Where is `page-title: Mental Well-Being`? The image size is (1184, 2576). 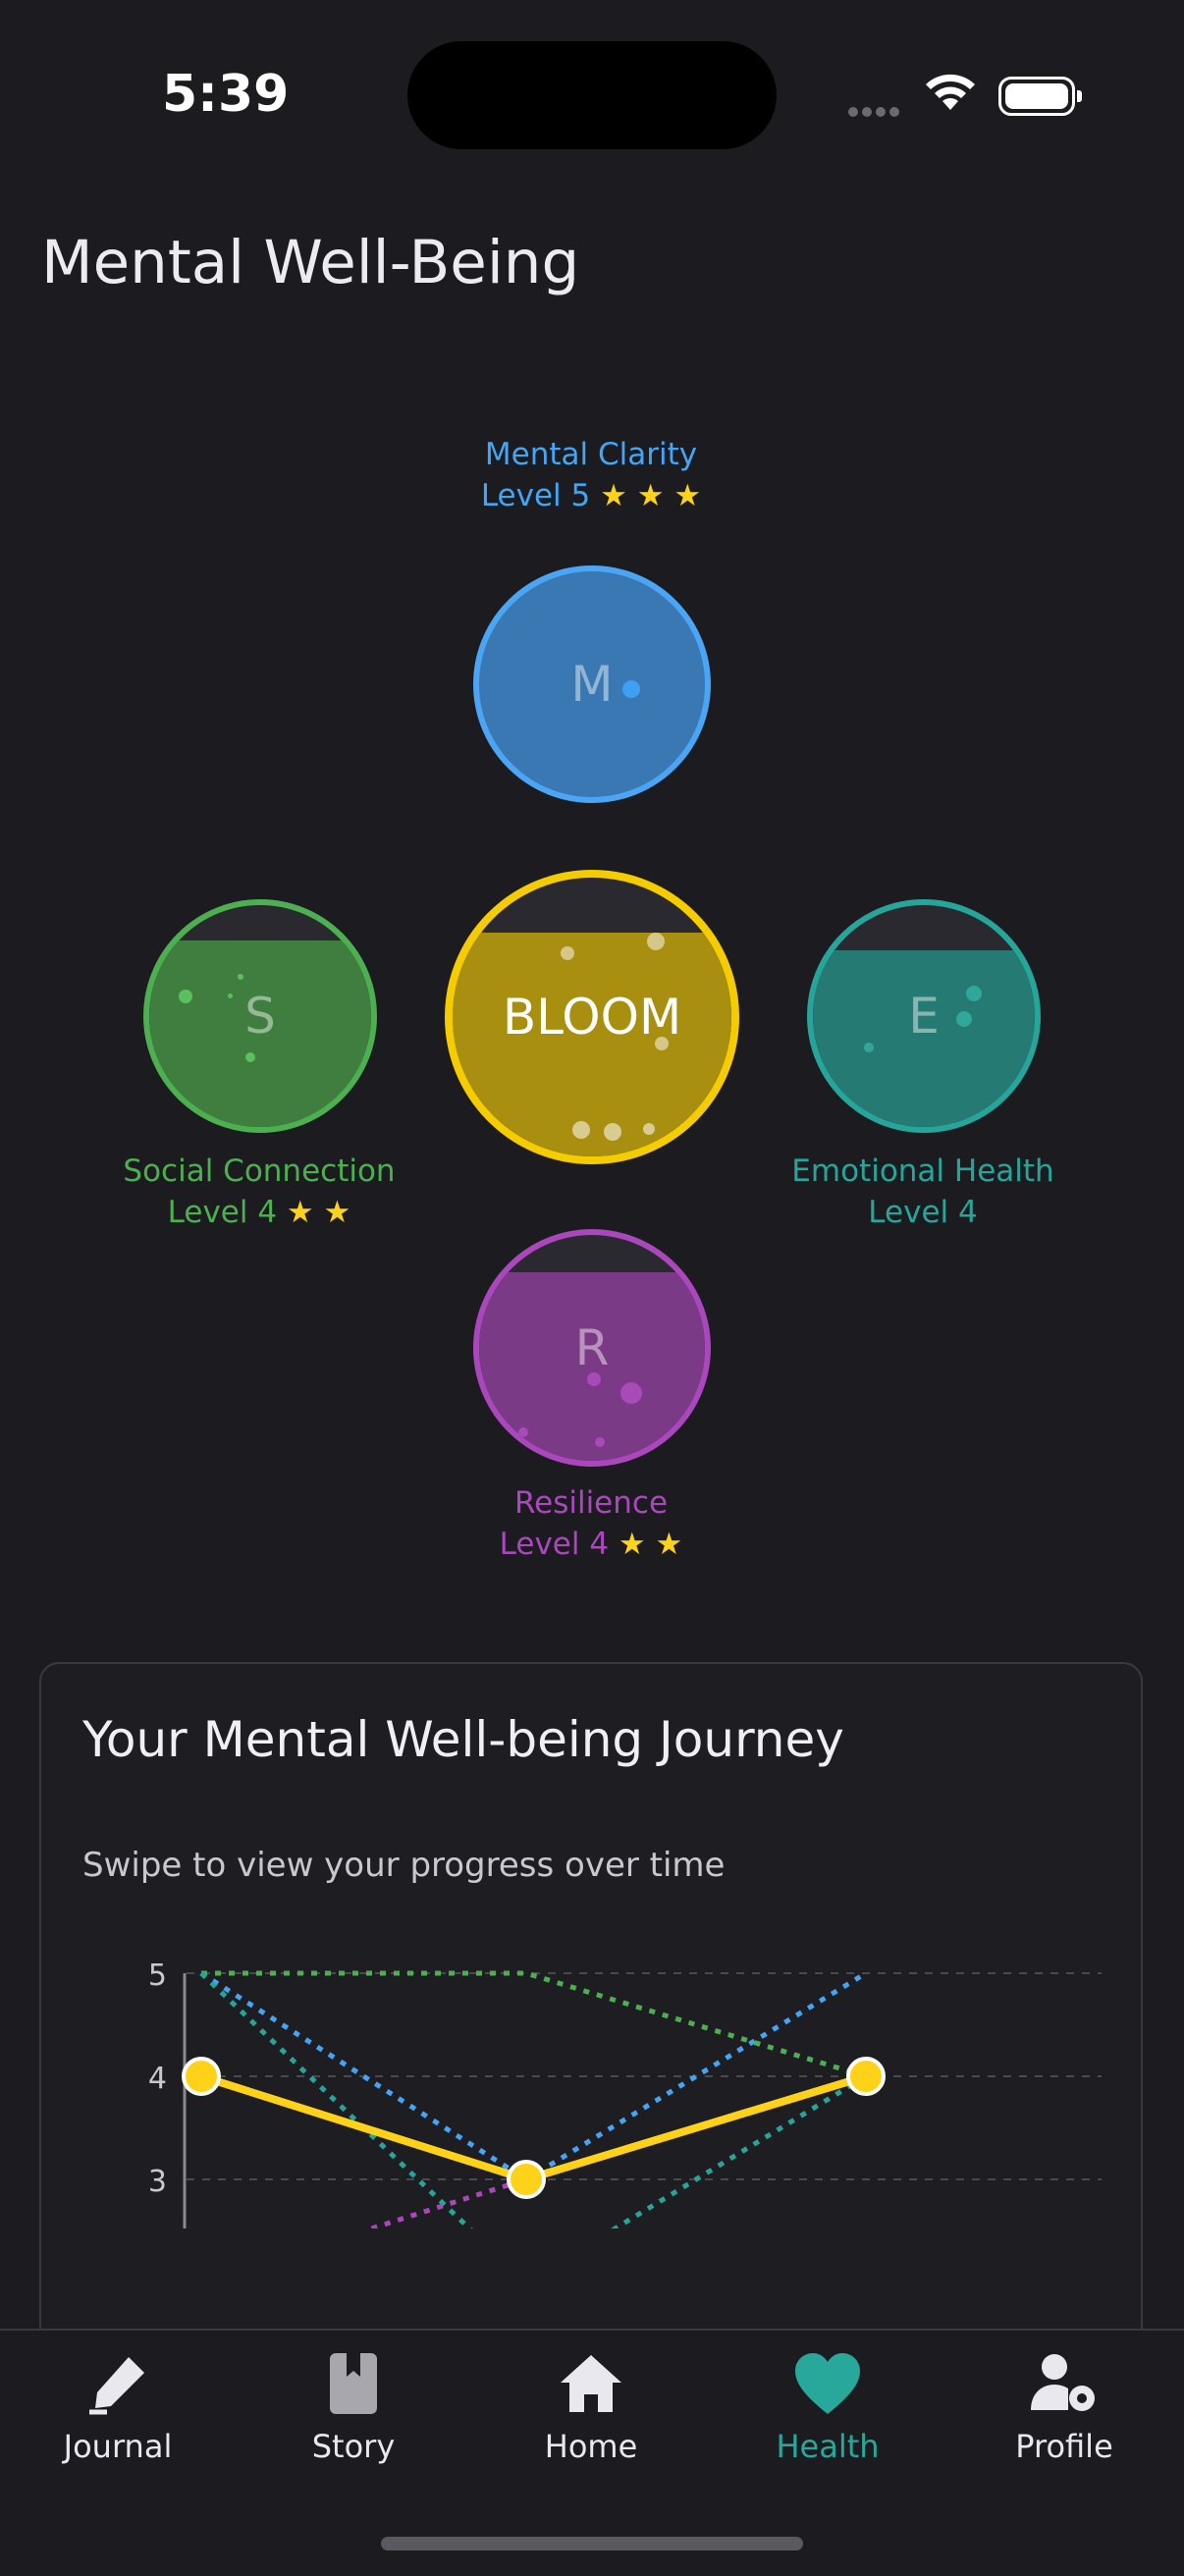 page-title: Mental Well-Being is located at coordinates (310, 262).